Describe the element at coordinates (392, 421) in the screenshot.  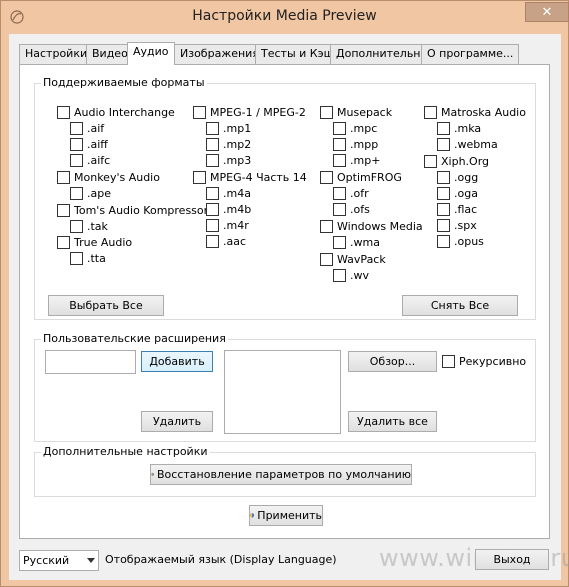
I see `remove-all-button: Удалить все` at that location.